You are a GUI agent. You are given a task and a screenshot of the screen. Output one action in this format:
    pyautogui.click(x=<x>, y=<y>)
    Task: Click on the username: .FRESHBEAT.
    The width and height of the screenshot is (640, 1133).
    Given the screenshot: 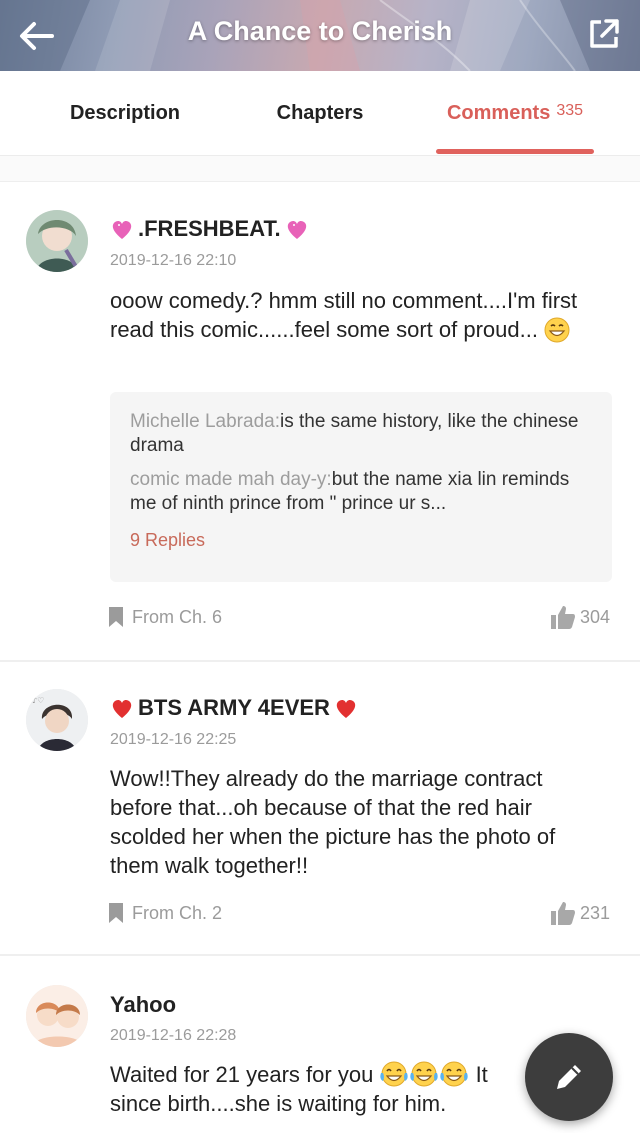 What is the action you would take?
    pyautogui.click(x=209, y=229)
    